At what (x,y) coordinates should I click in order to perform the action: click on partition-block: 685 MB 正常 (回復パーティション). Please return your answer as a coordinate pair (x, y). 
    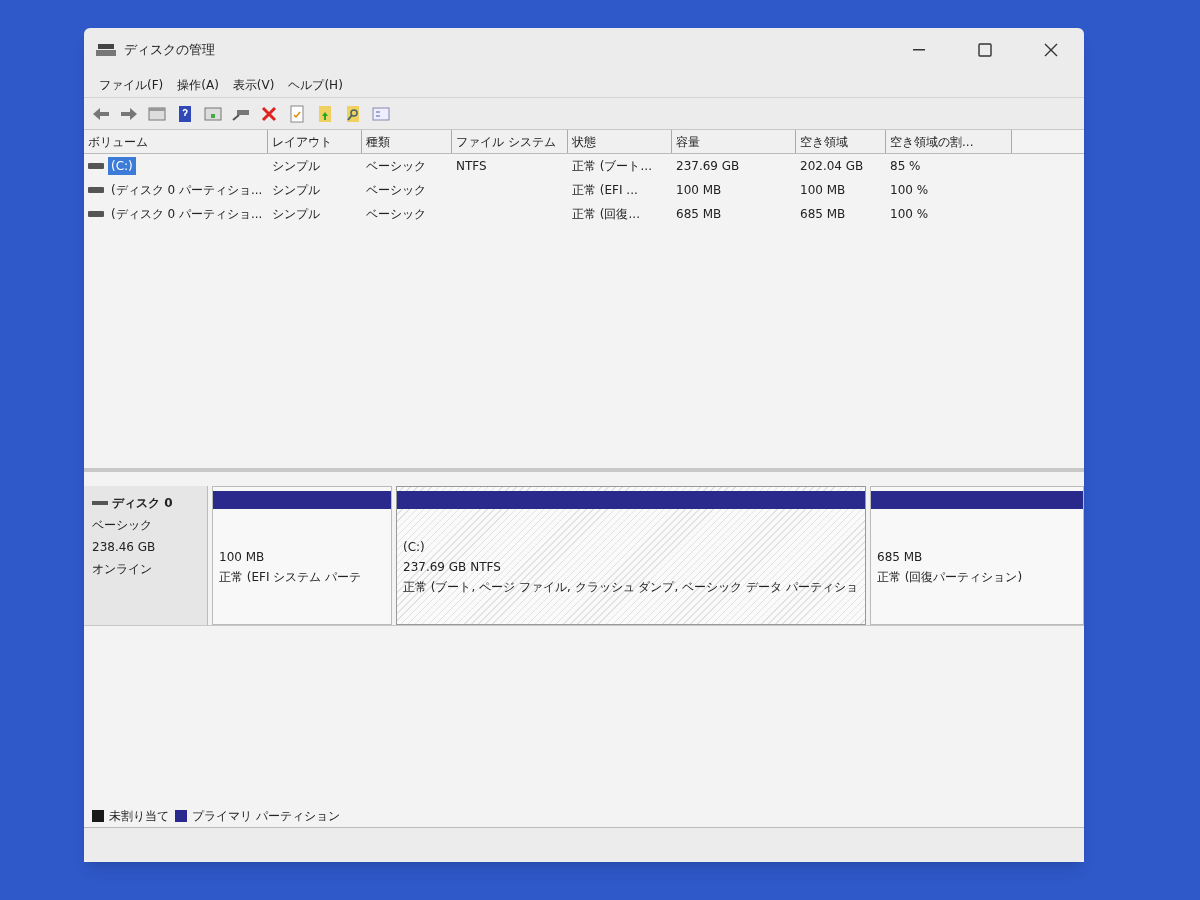
    Looking at the image, I should click on (977, 555).